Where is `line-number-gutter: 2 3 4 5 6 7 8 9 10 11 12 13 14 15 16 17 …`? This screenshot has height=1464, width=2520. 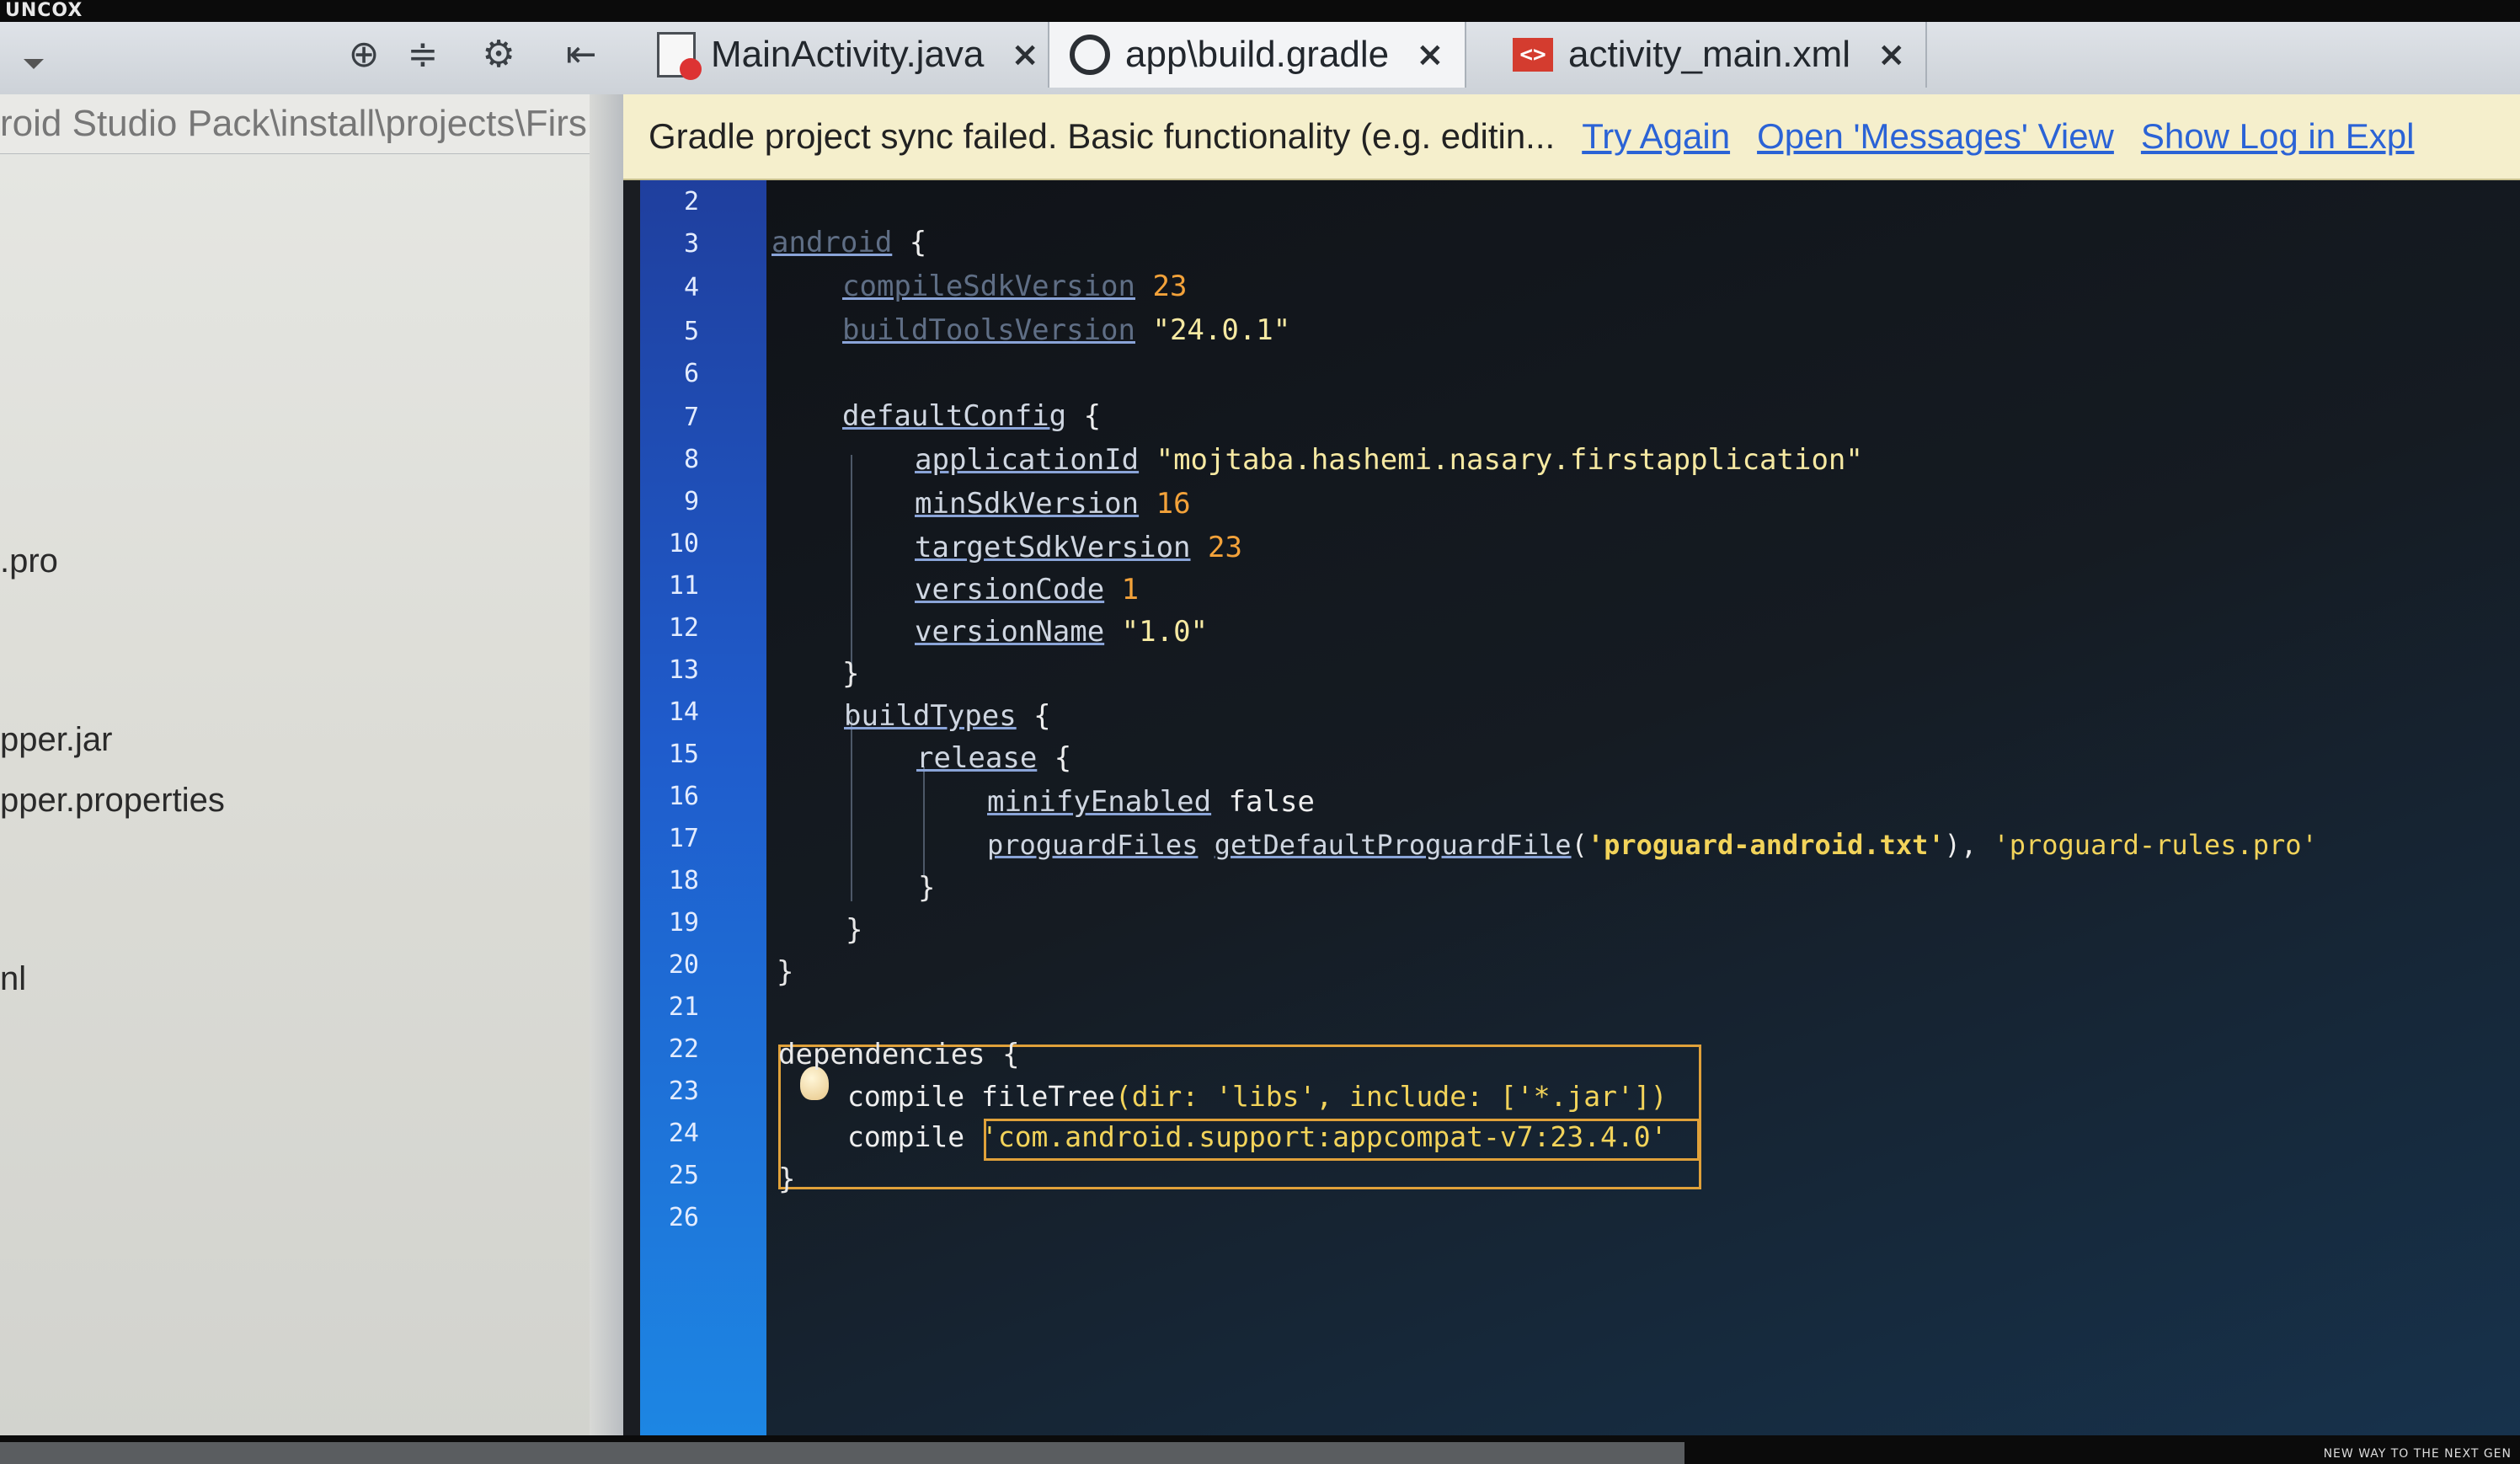 line-number-gutter: 2 3 4 5 6 7 8 9 10 11 12 13 14 15 16 17 … is located at coordinates (703, 808).